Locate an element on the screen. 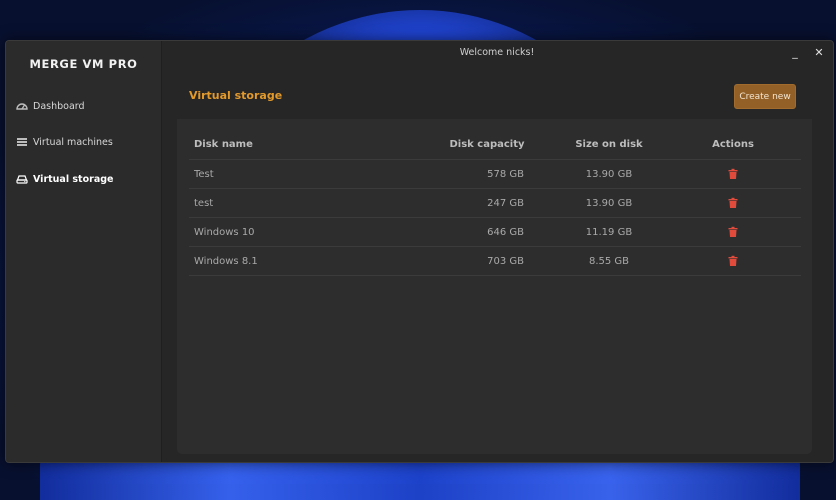 The image size is (836, 500). header-disk-name: Disk name is located at coordinates (223, 144).